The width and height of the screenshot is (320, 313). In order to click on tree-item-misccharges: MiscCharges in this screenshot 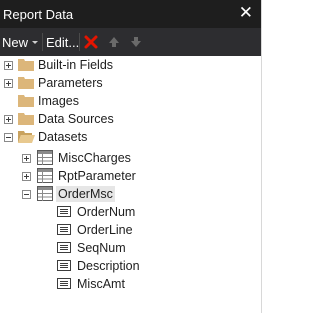, I will do `click(130, 158)`.